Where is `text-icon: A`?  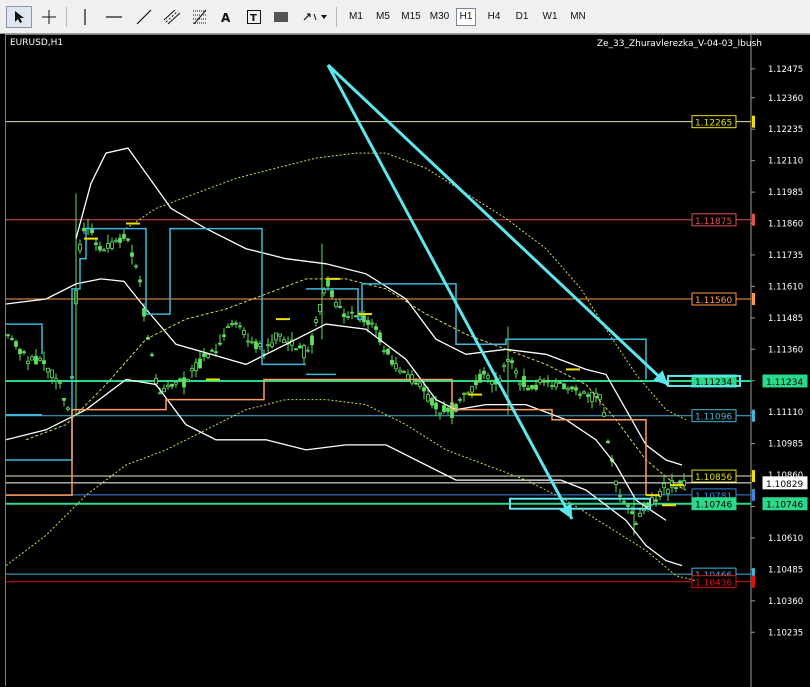 text-icon: A is located at coordinates (226, 17).